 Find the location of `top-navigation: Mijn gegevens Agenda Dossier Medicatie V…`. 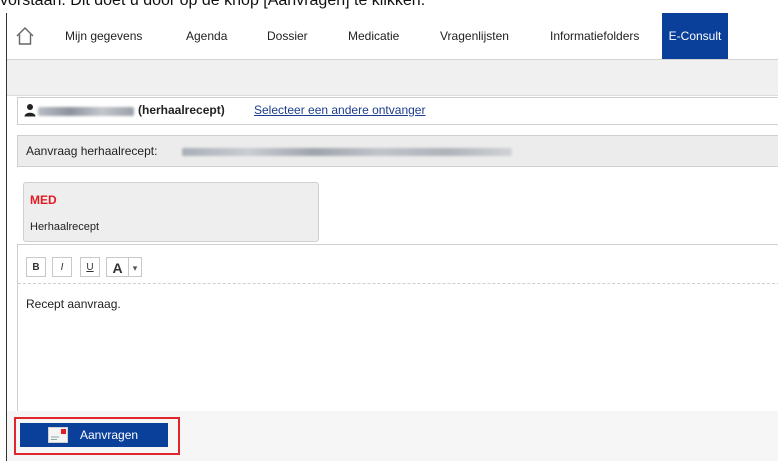

top-navigation: Mijn gegevens Agenda Dossier Medicatie V… is located at coordinates (392, 36).